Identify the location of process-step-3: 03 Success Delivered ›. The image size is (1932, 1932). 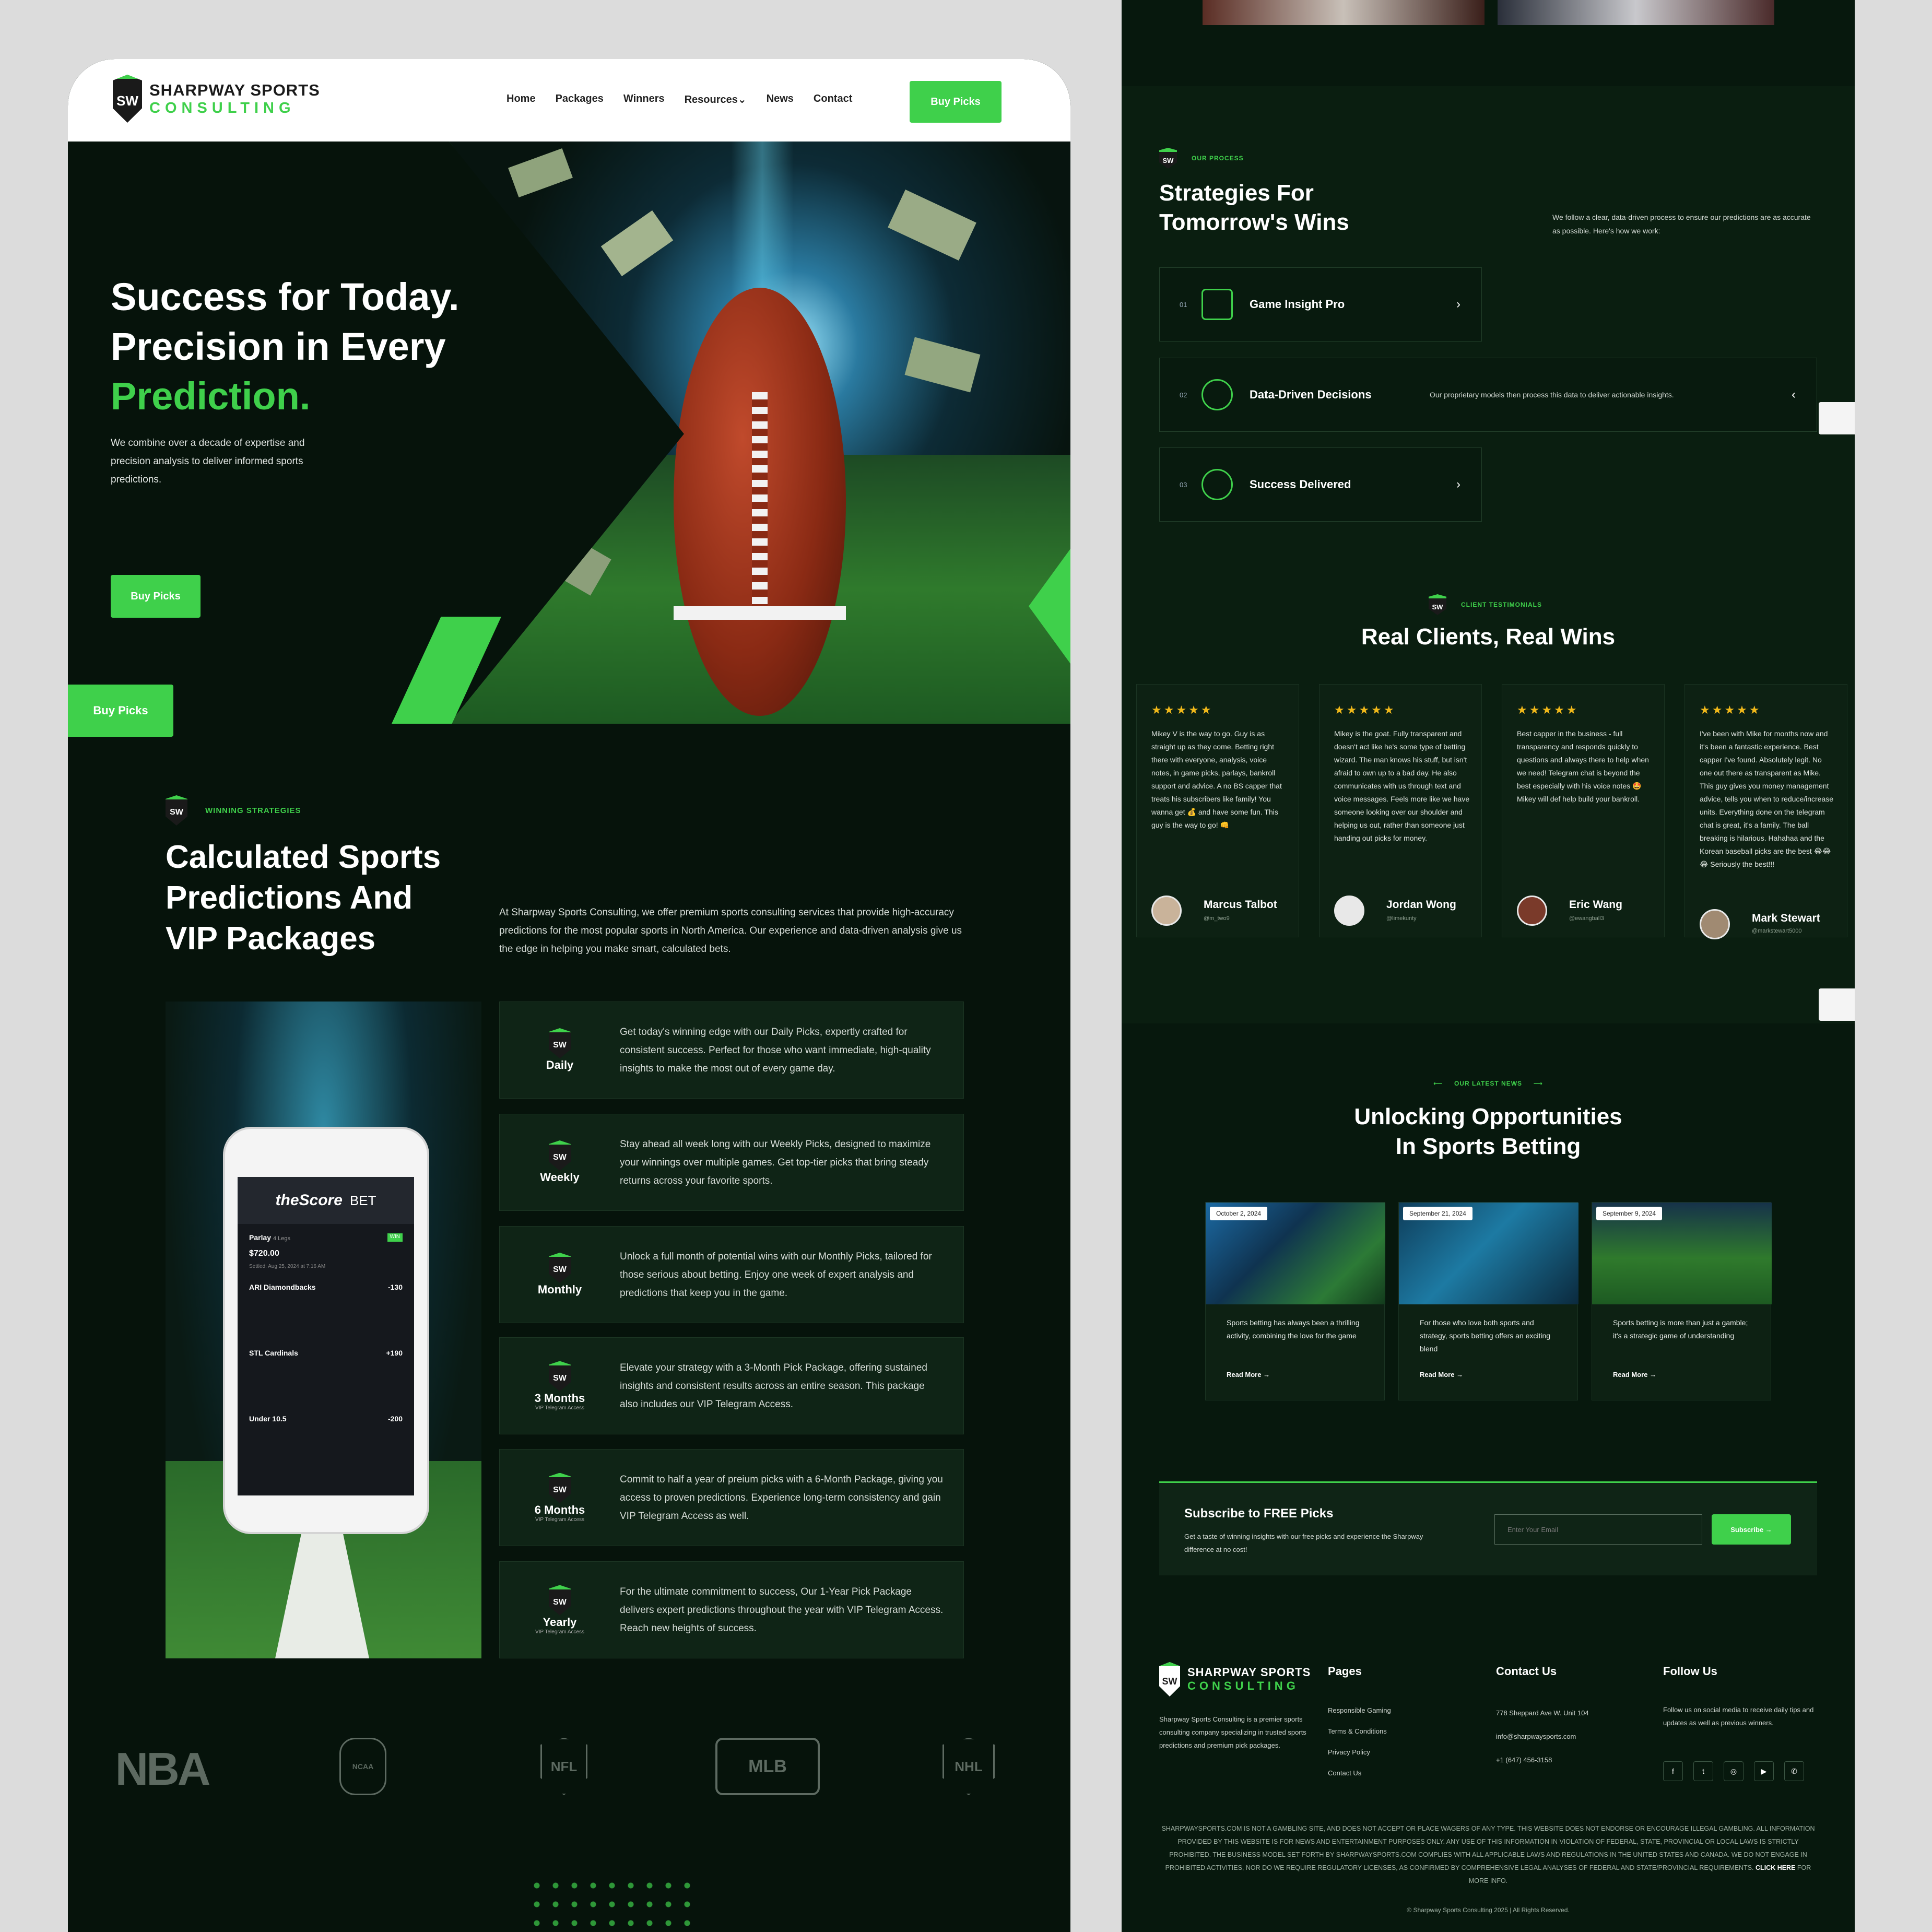
(1320, 484).